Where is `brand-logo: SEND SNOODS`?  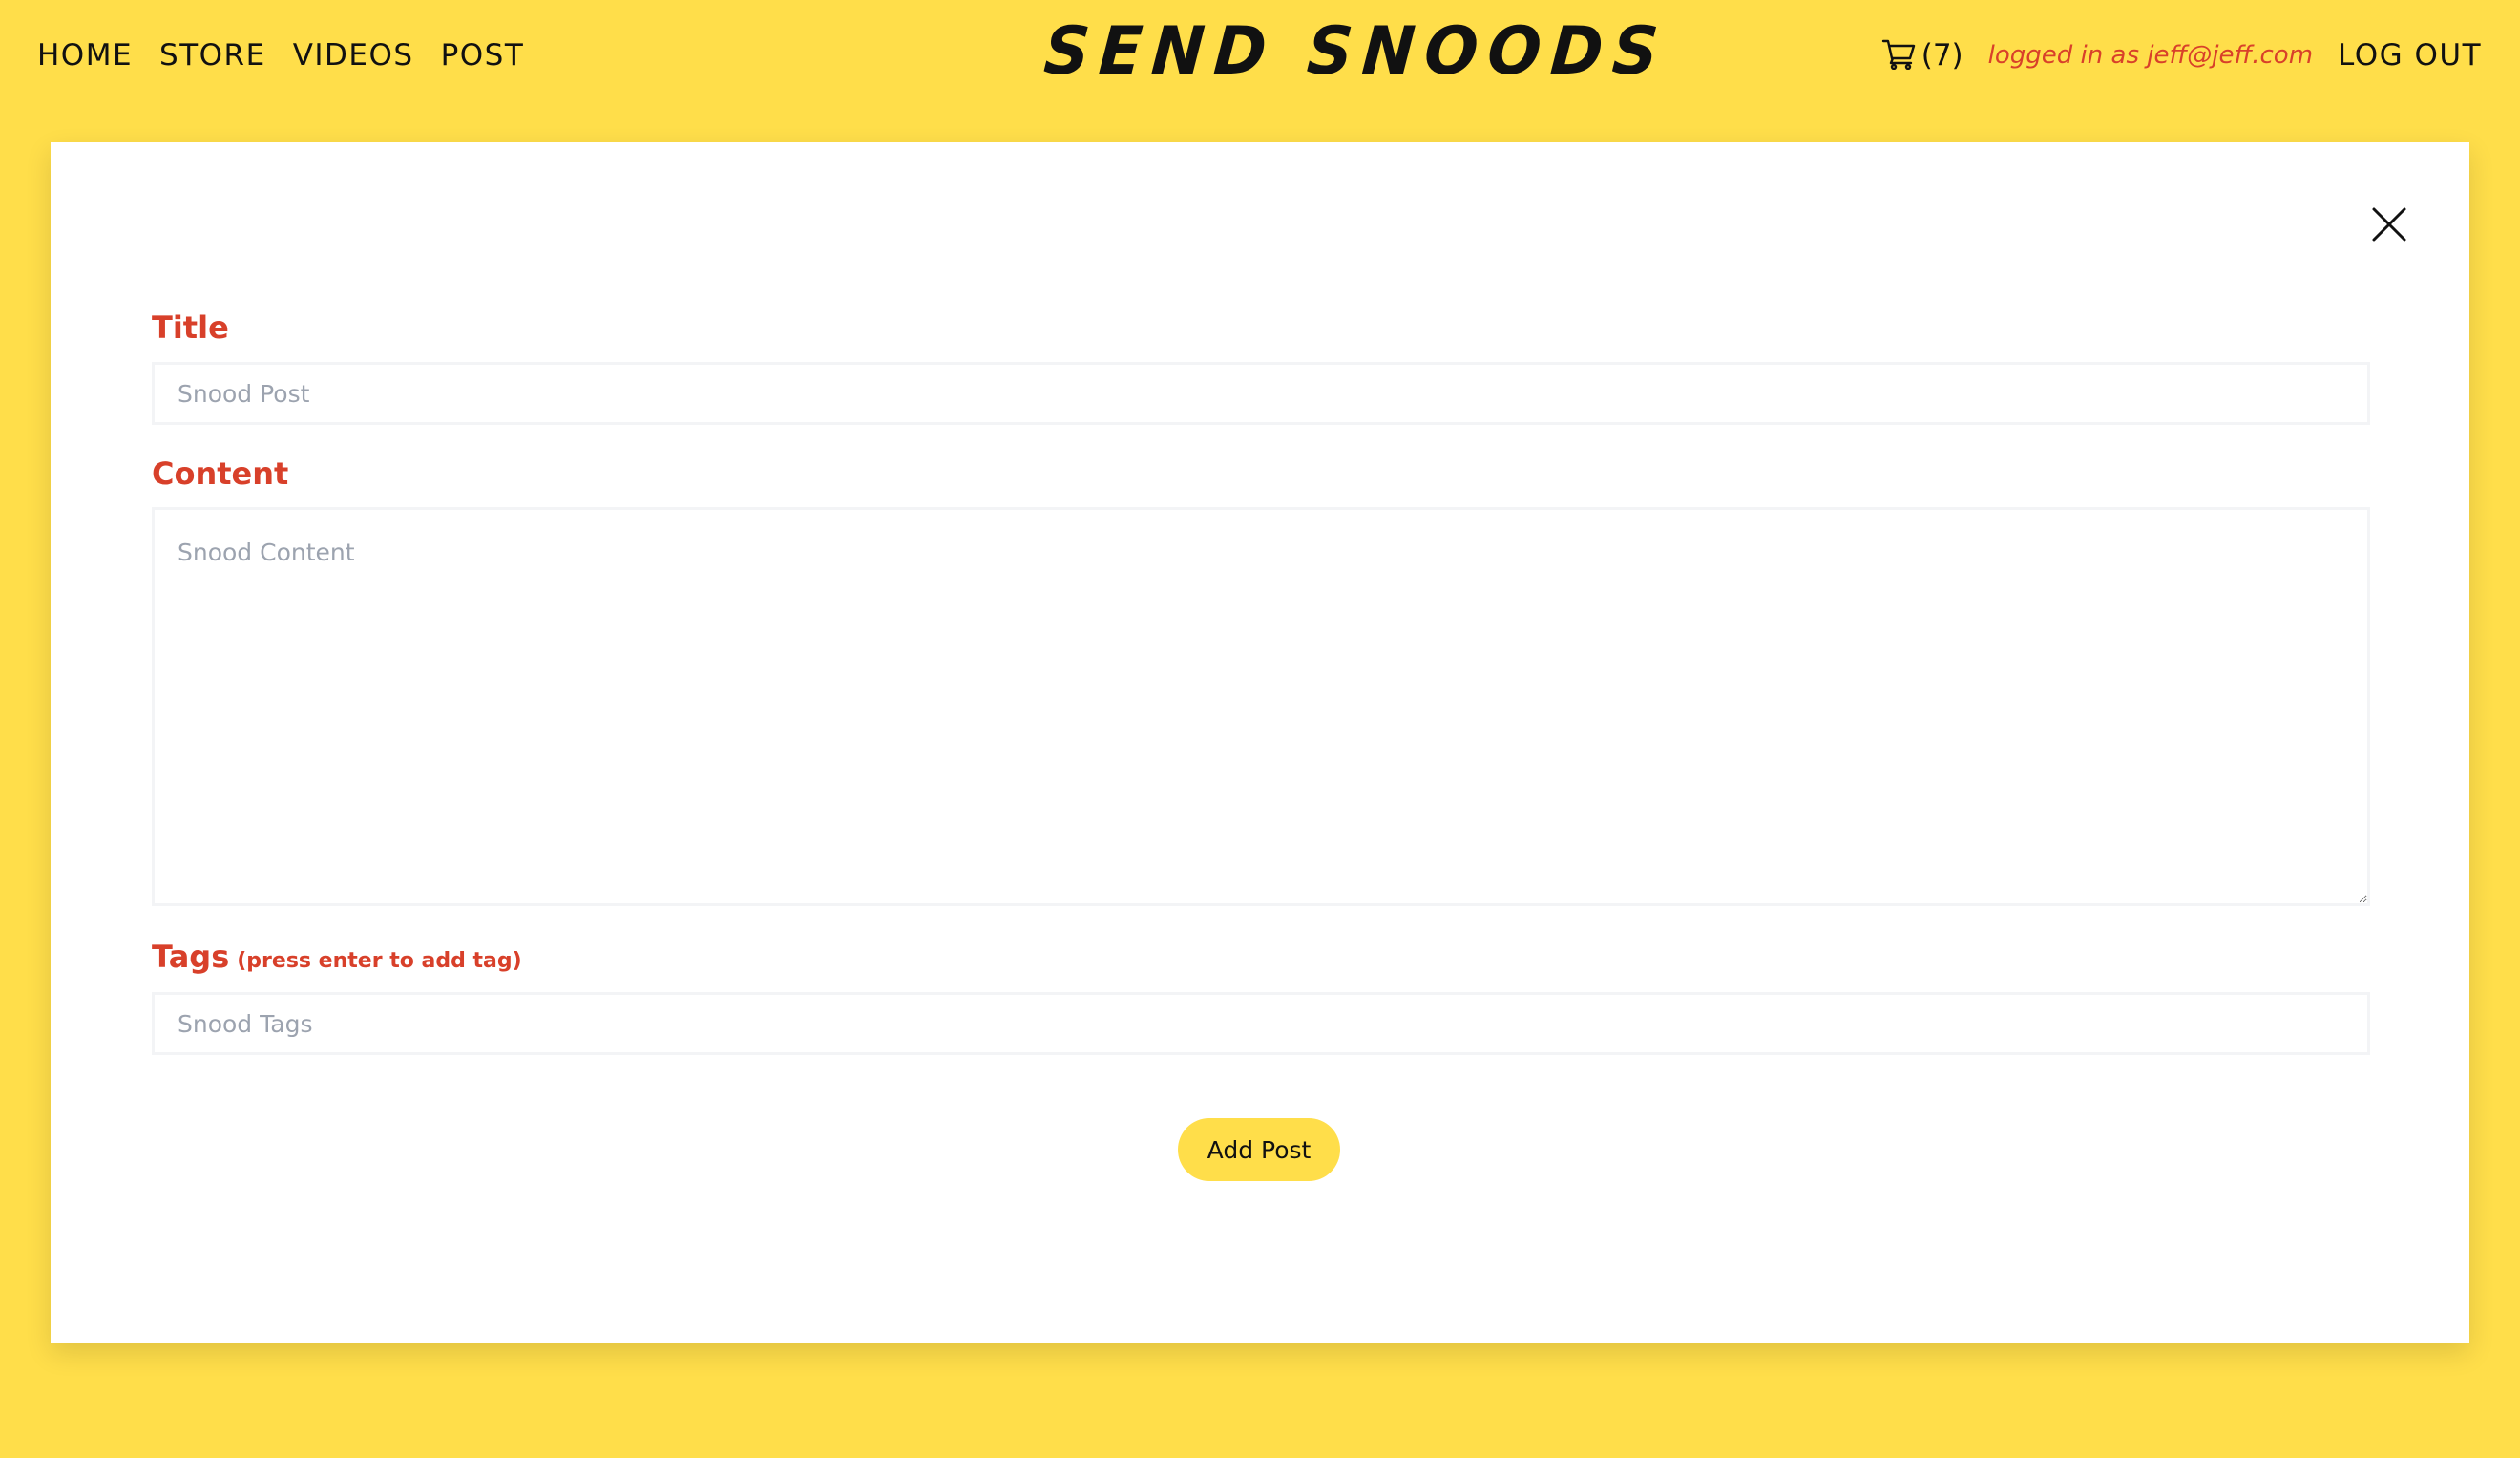
brand-logo: SEND SNOODS is located at coordinates (1355, 51).